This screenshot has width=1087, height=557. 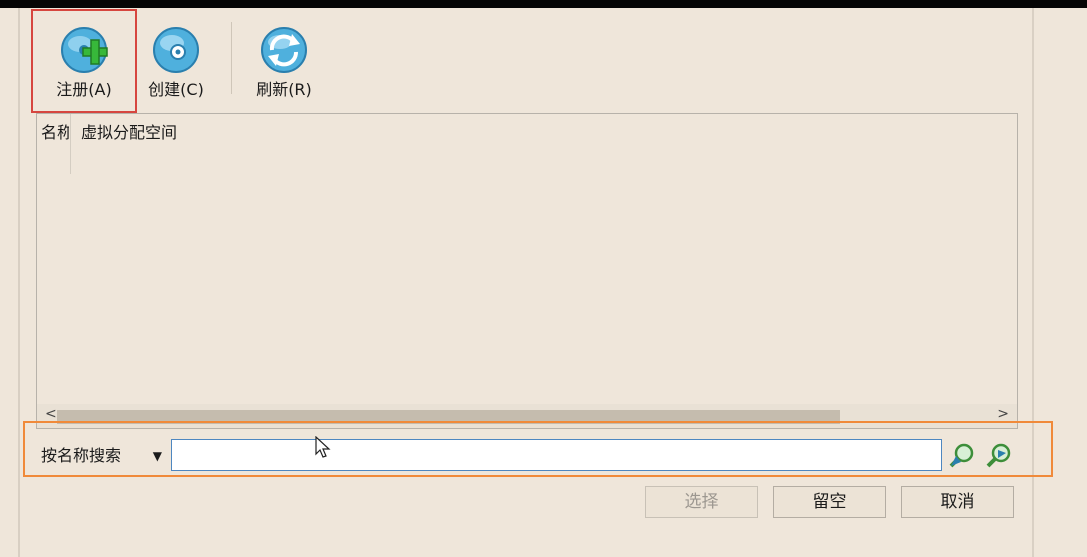 What do you see at coordinates (323, 447) in the screenshot?
I see `mouse-cursor-icon` at bounding box center [323, 447].